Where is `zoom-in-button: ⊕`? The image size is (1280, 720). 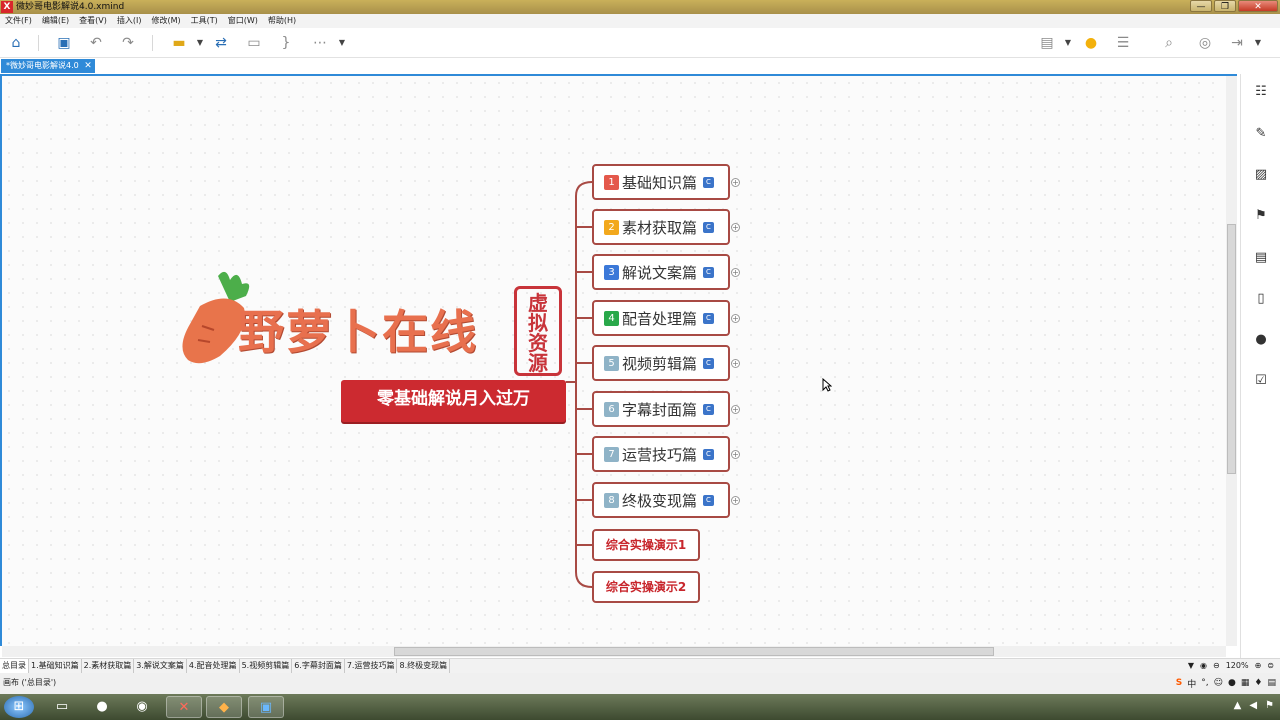
zoom-in-button: ⊕ is located at coordinates (1258, 665).